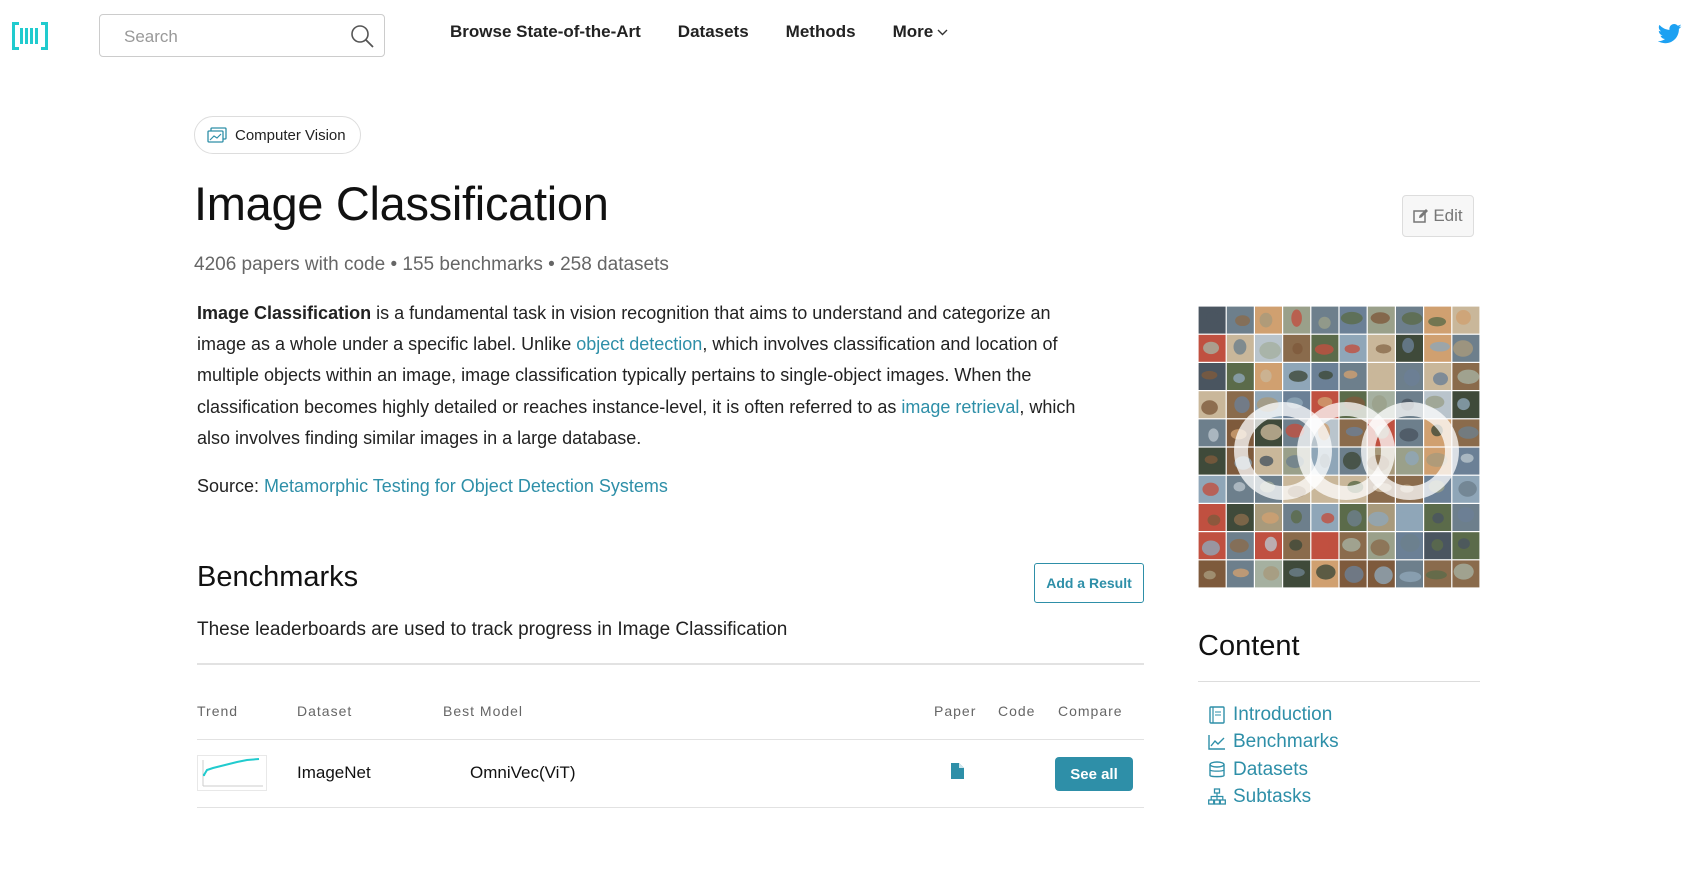 The width and height of the screenshot is (1708, 888). What do you see at coordinates (913, 31) in the screenshot?
I see `nav-more-label: More` at bounding box center [913, 31].